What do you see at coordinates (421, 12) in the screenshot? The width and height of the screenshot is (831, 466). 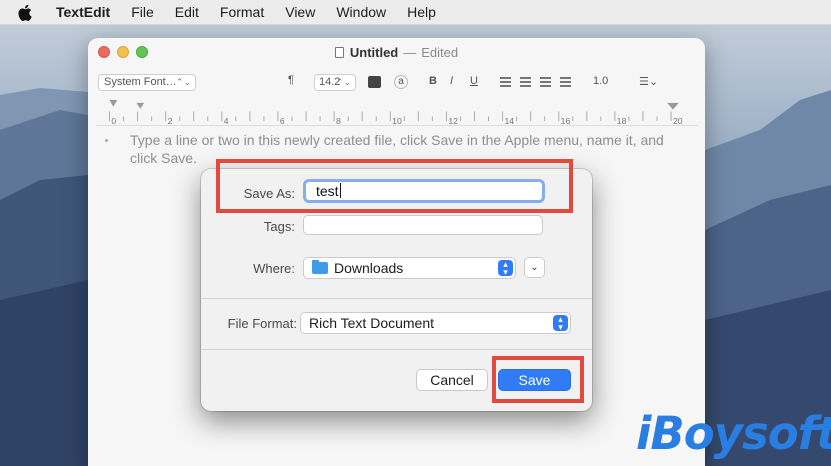 I see `menu-help: Help` at bounding box center [421, 12].